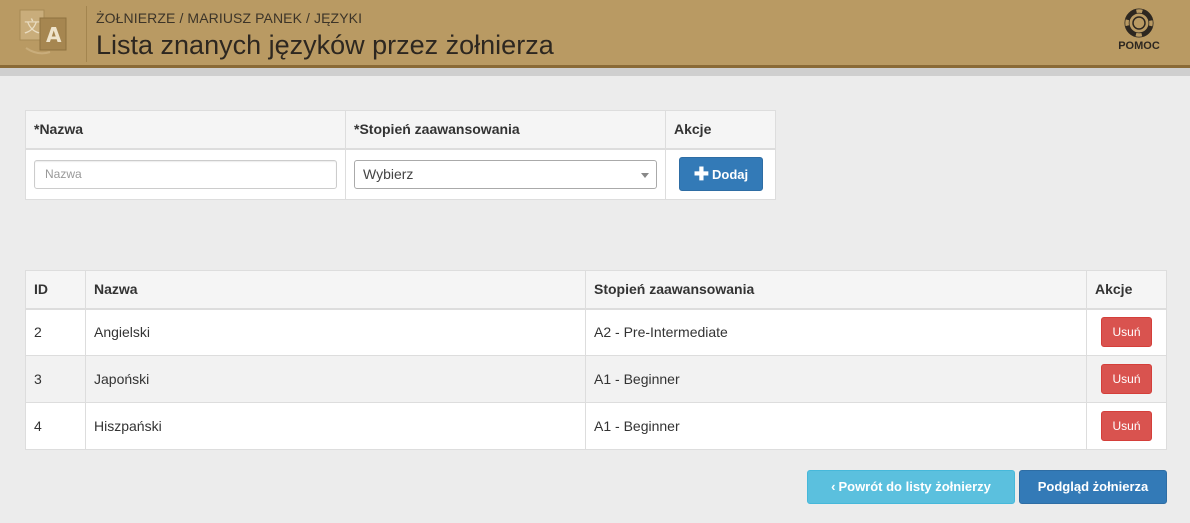 Image resolution: width=1190 pixels, height=523 pixels. Describe the element at coordinates (645, 175) in the screenshot. I see `chevron-down-icon` at that location.